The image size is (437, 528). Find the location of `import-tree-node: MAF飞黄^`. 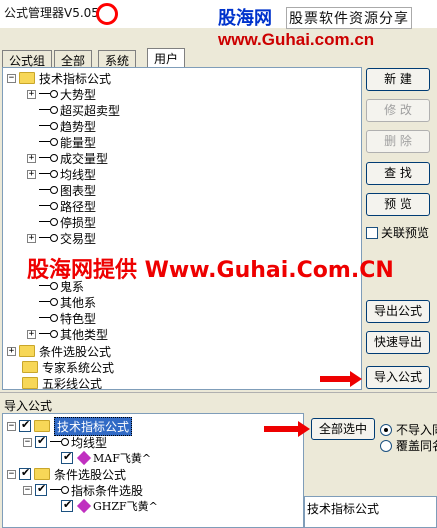

import-tree-node: MAF飞黄^ is located at coordinates (106, 458).